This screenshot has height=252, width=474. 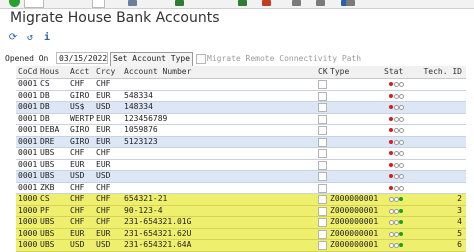 I want to click on col-account-id: Acct, so click(x=79, y=72).